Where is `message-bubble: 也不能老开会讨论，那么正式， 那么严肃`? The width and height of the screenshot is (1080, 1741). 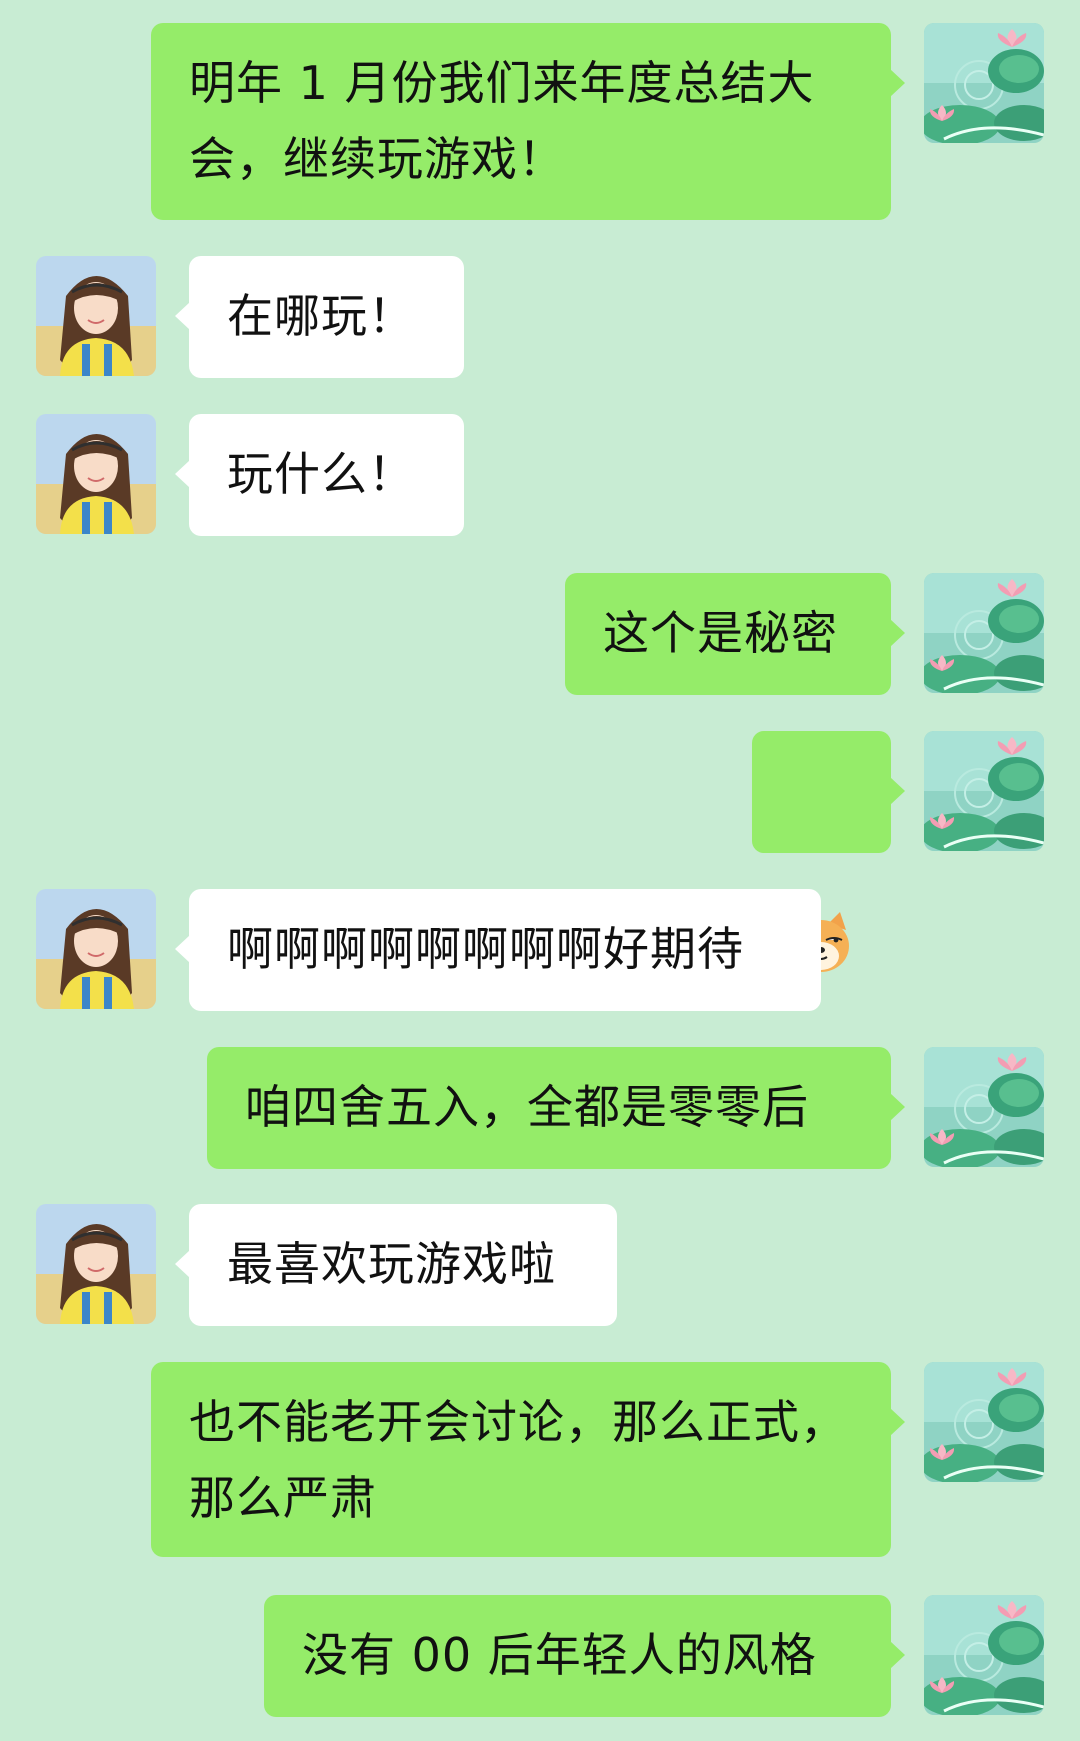
message-bubble: 也不能老开会讨论，那么正式， 那么严肃 is located at coordinates (528, 1459).